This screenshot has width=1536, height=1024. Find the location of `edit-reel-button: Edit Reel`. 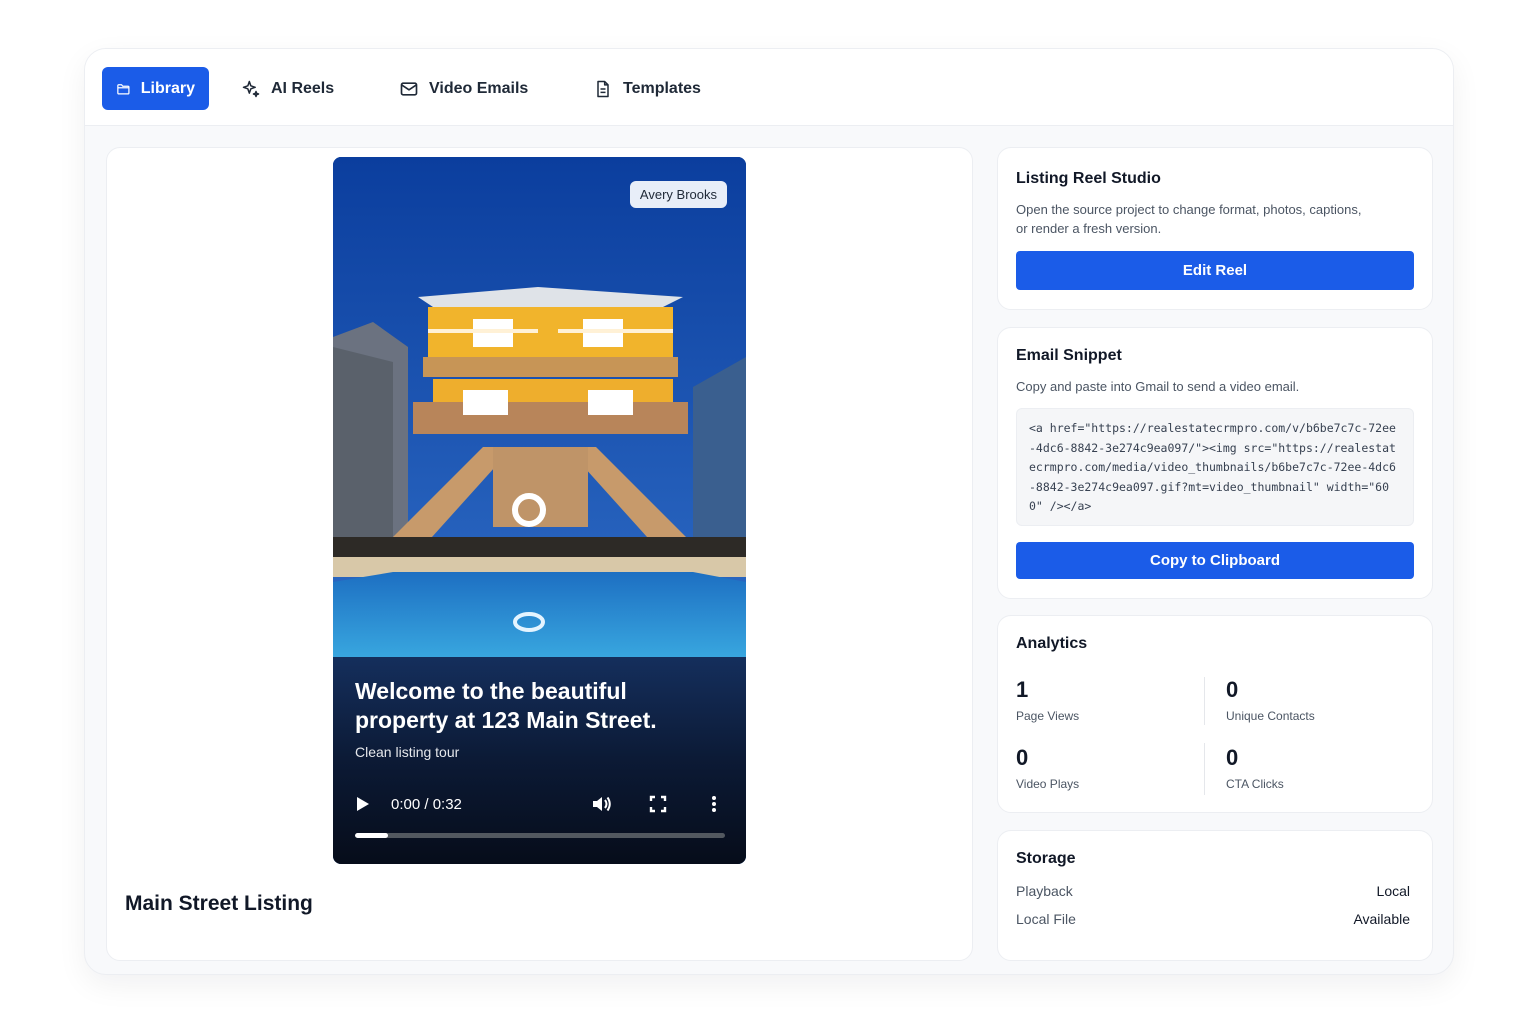

edit-reel-button: Edit Reel is located at coordinates (1215, 270).